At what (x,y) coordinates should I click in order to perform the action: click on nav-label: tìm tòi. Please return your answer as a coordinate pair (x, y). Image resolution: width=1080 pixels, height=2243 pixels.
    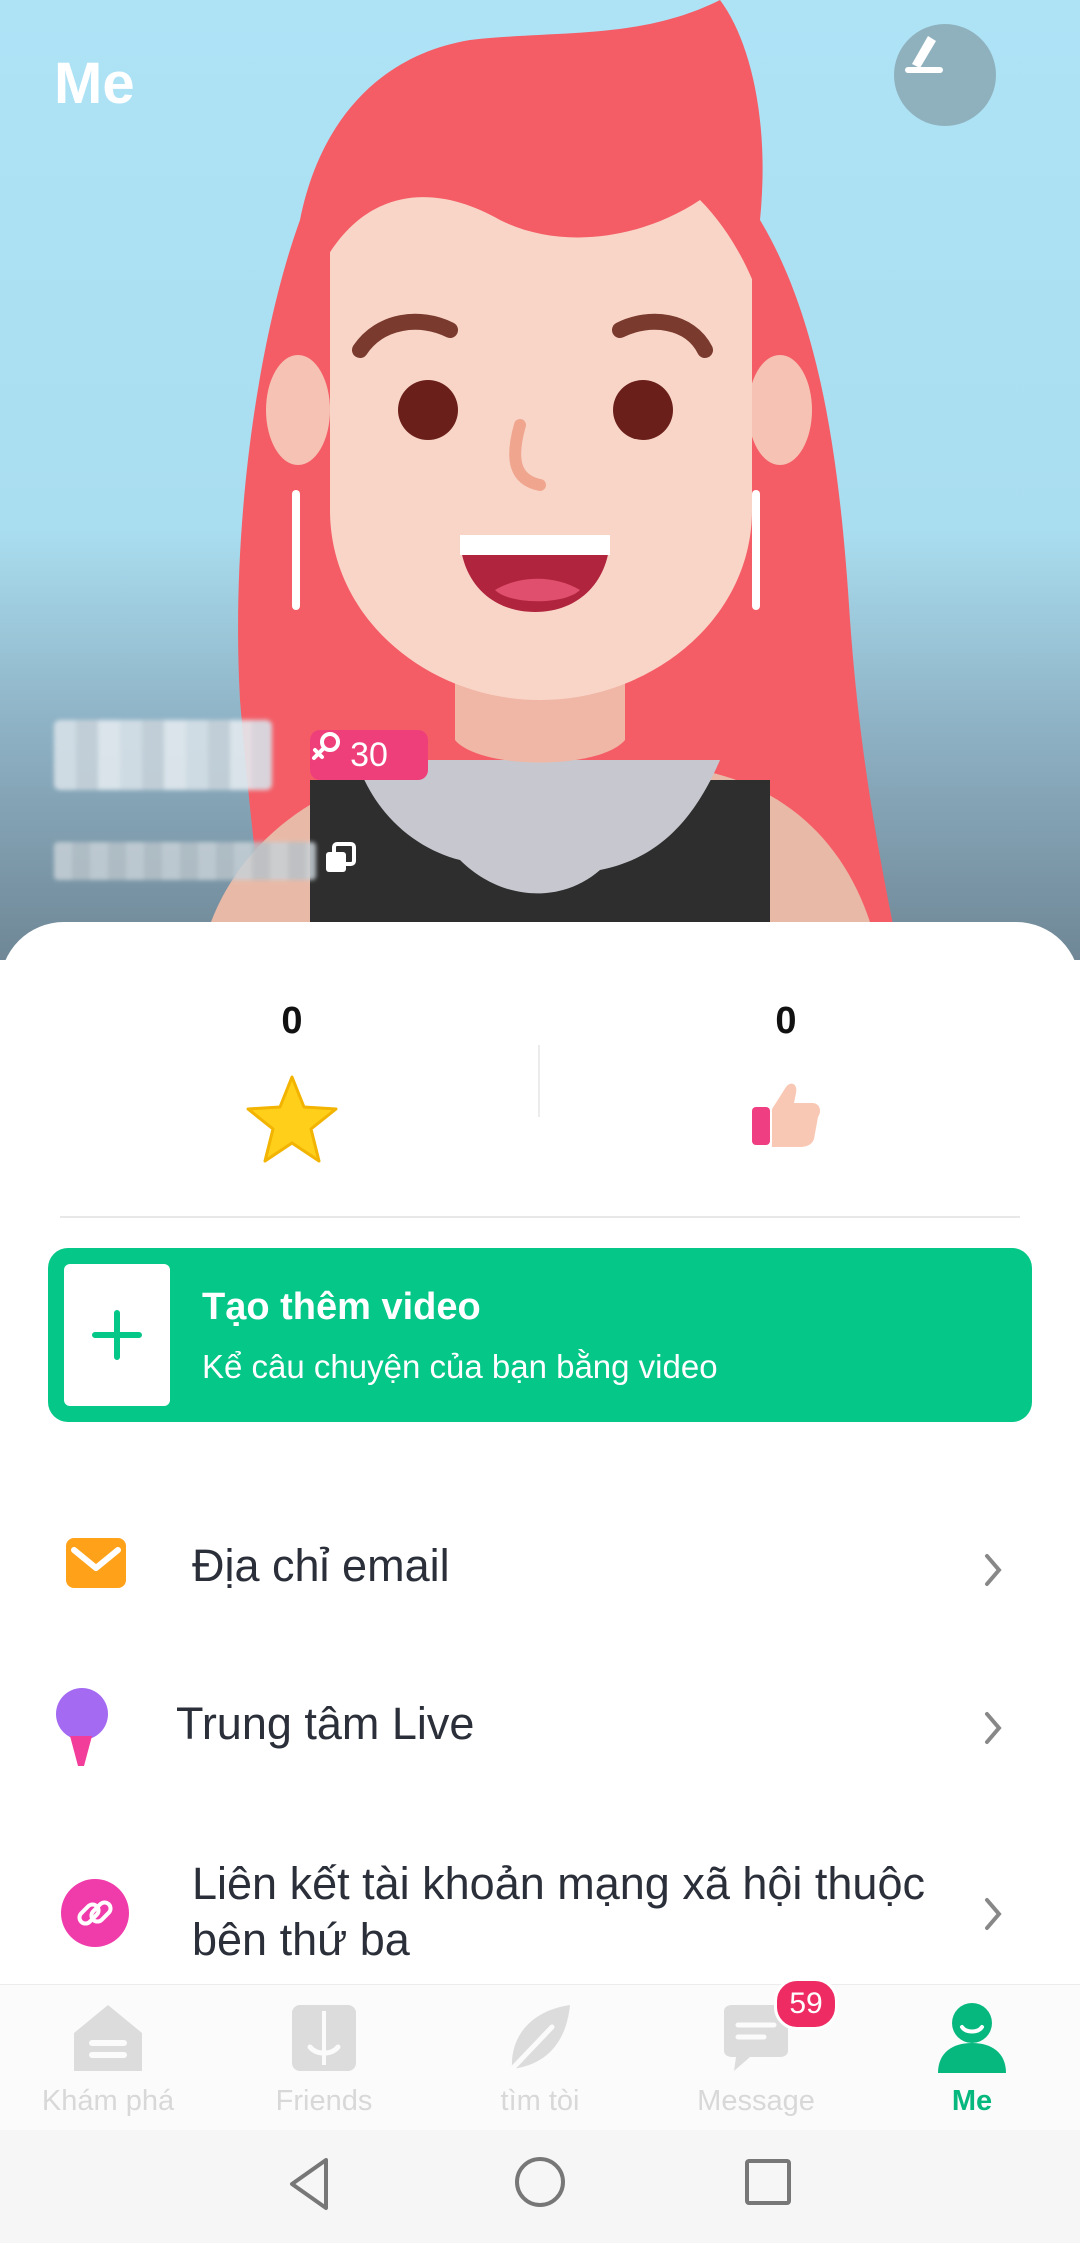
    Looking at the image, I should click on (540, 2101).